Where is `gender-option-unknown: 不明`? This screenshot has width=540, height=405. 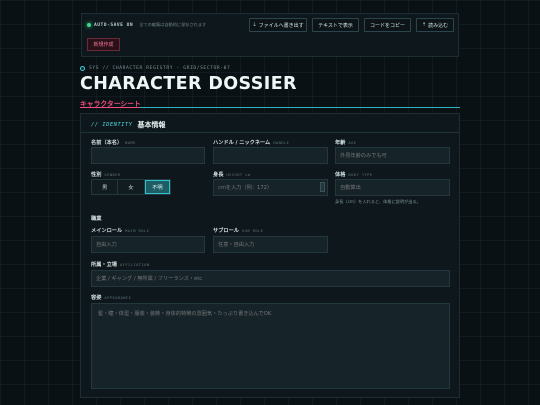
gender-option-unknown: 不明 is located at coordinates (157, 187).